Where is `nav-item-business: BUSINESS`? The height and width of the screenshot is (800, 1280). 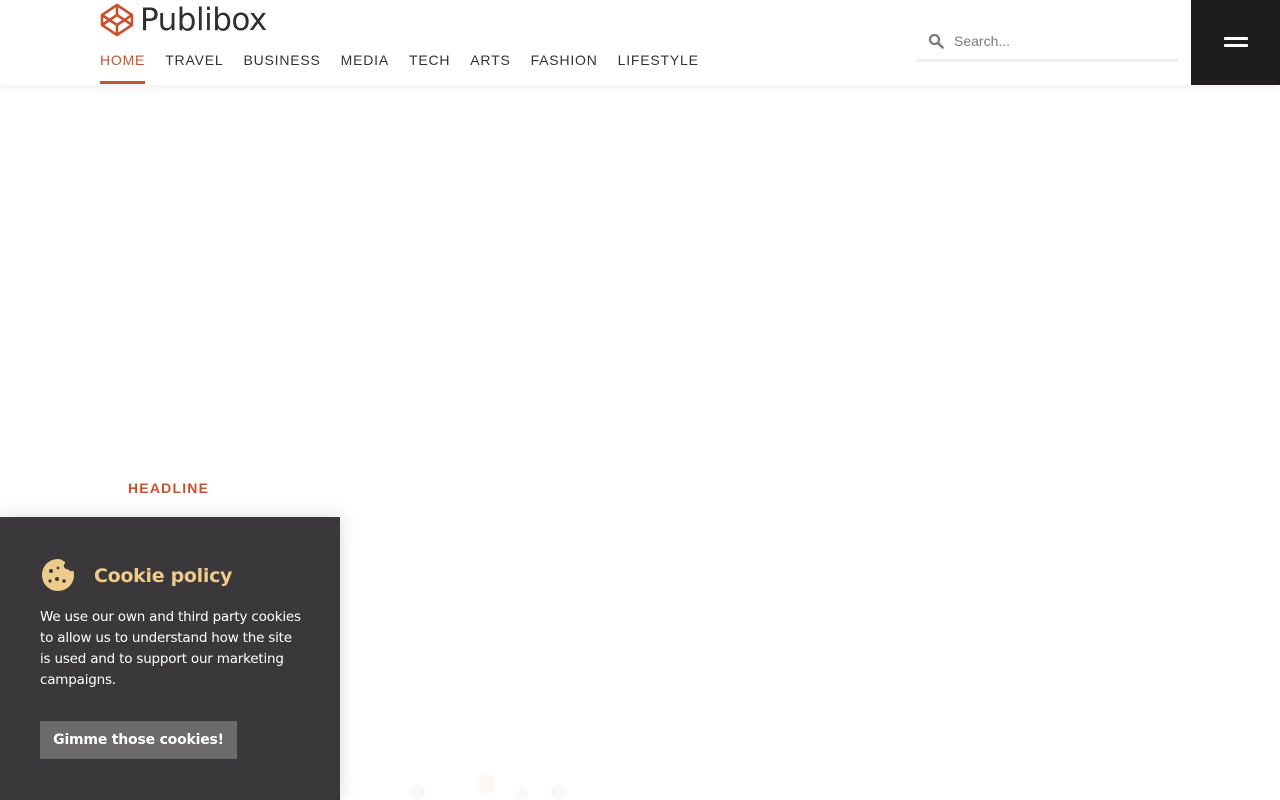
nav-item-business: BUSINESS is located at coordinates (281, 66).